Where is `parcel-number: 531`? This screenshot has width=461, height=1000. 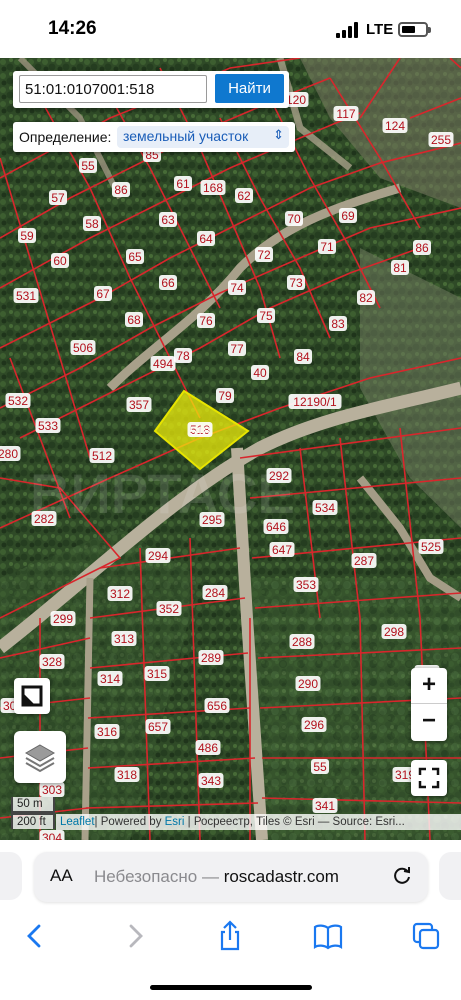
parcel-number: 531 is located at coordinates (26, 296).